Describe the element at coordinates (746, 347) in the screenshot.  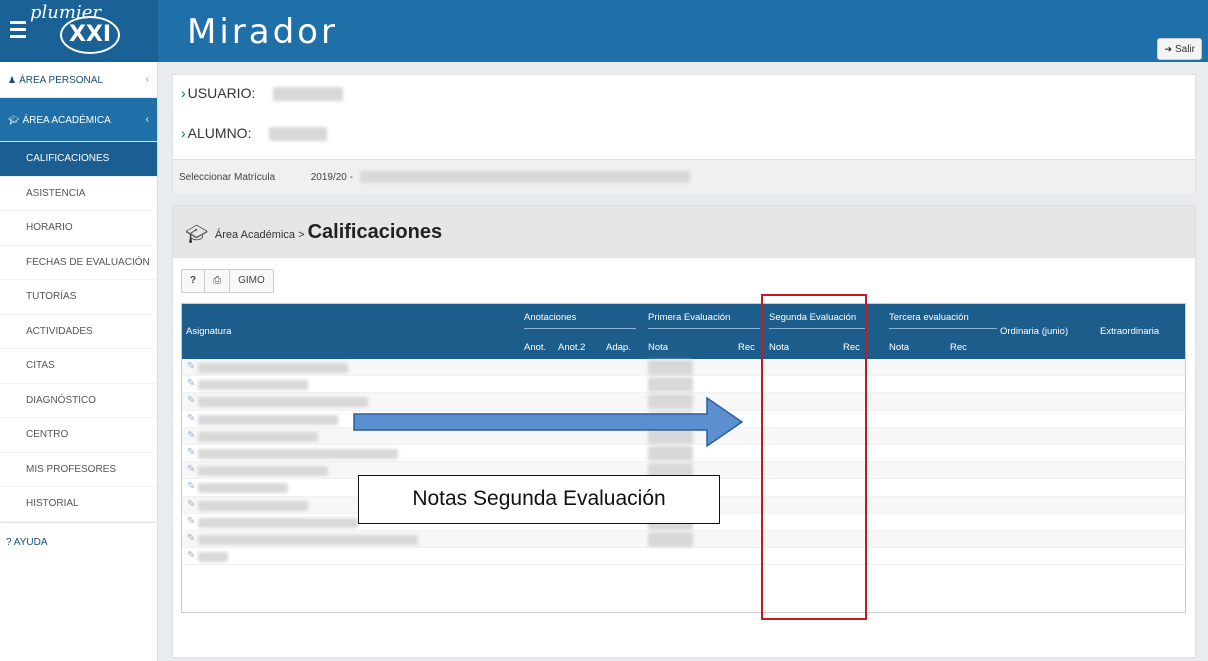
I see `col-primera-rec: Rec` at that location.